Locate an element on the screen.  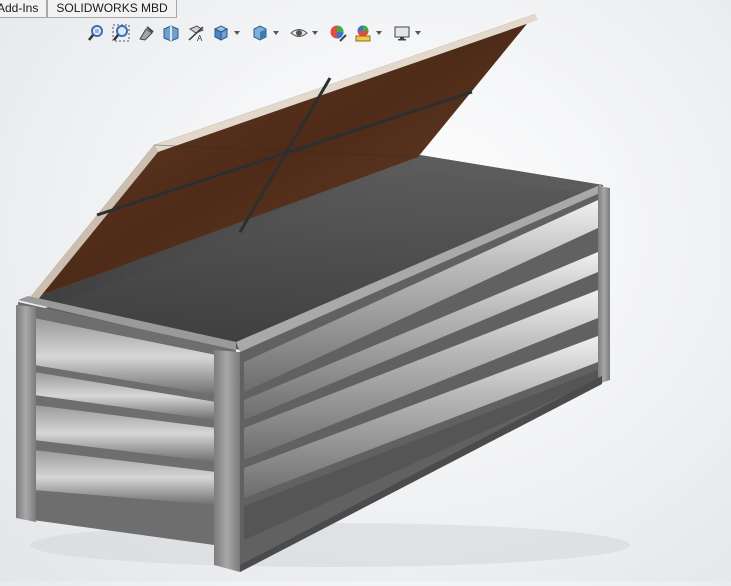
hide-show-items-icon is located at coordinates (299, 33).